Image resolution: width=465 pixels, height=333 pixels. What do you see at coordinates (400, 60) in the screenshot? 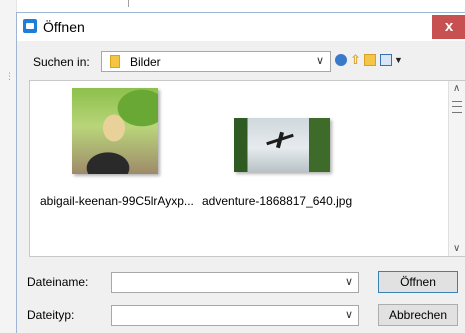
I see `view-dropdown-arrow-icon: ▼` at bounding box center [400, 60].